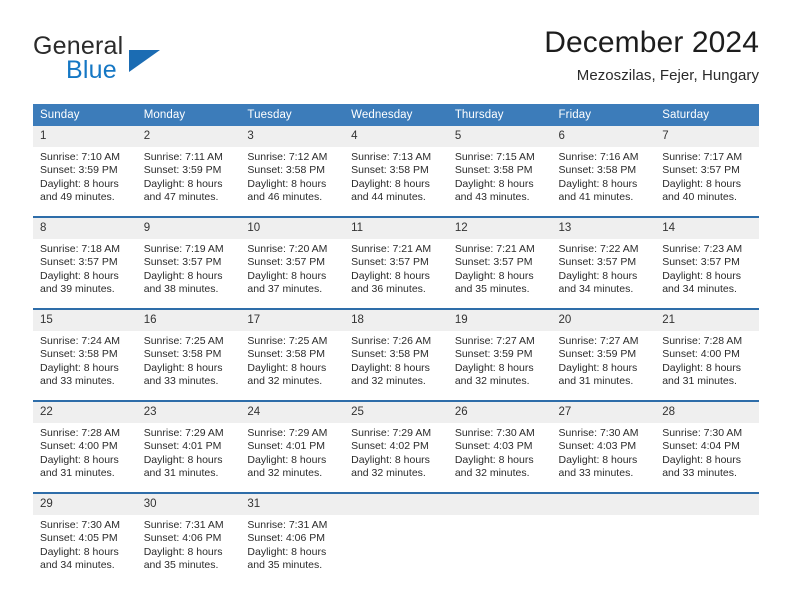 The height and width of the screenshot is (612, 792). I want to click on general-blue-logo: General Blue, so click(148, 61).